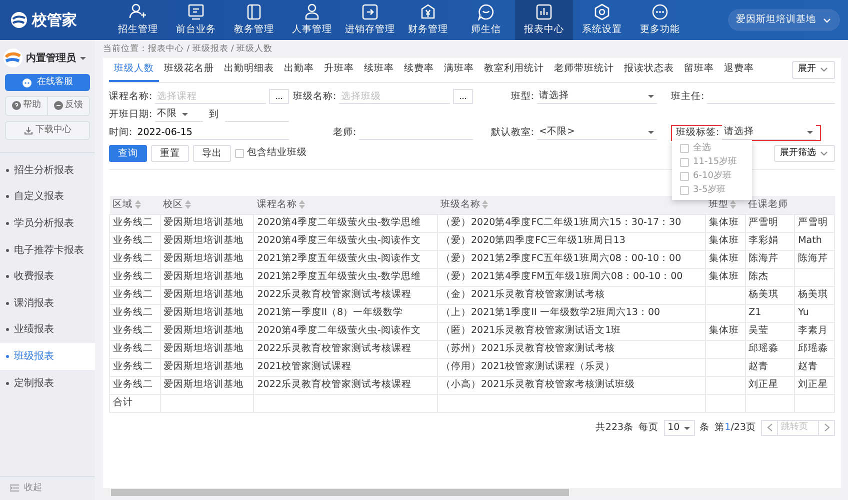 This screenshot has width=848, height=500. I want to click on nav-item: 进销存管理, so click(370, 20).